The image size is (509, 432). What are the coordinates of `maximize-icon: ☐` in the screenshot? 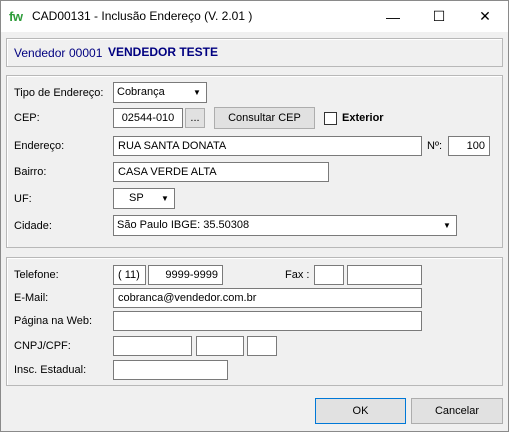 It's located at (439, 16).